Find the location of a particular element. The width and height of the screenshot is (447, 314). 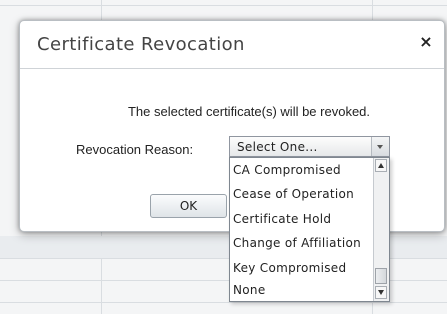

option-change-of-affiliation: Change of Affiliation is located at coordinates (297, 243).